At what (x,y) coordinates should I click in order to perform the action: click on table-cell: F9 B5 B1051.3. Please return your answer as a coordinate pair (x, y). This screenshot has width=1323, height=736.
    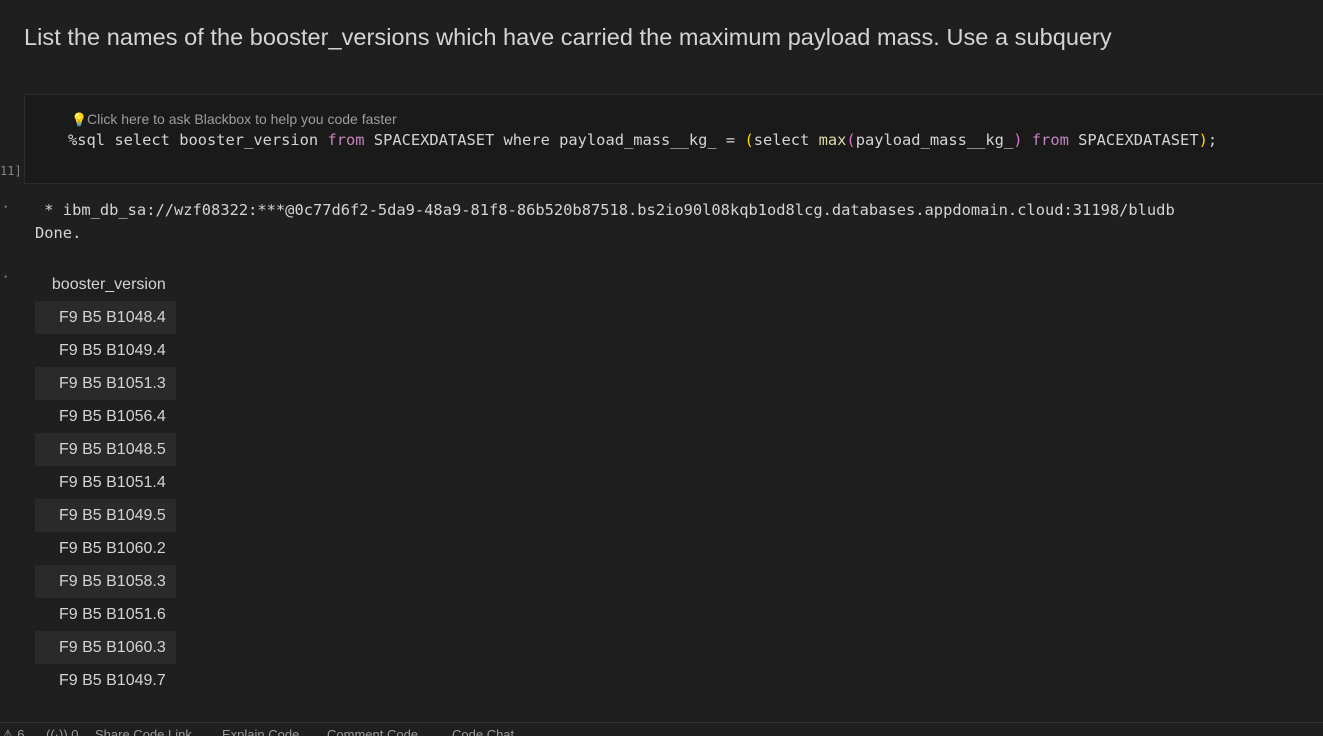
    Looking at the image, I should click on (105, 383).